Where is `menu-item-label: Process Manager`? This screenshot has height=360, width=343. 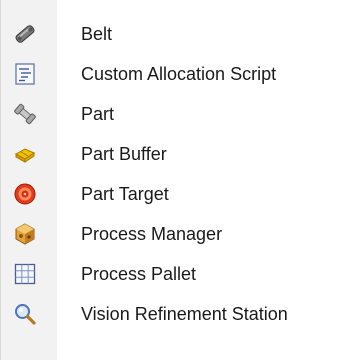
menu-item-label: Process Manager is located at coordinates (152, 234).